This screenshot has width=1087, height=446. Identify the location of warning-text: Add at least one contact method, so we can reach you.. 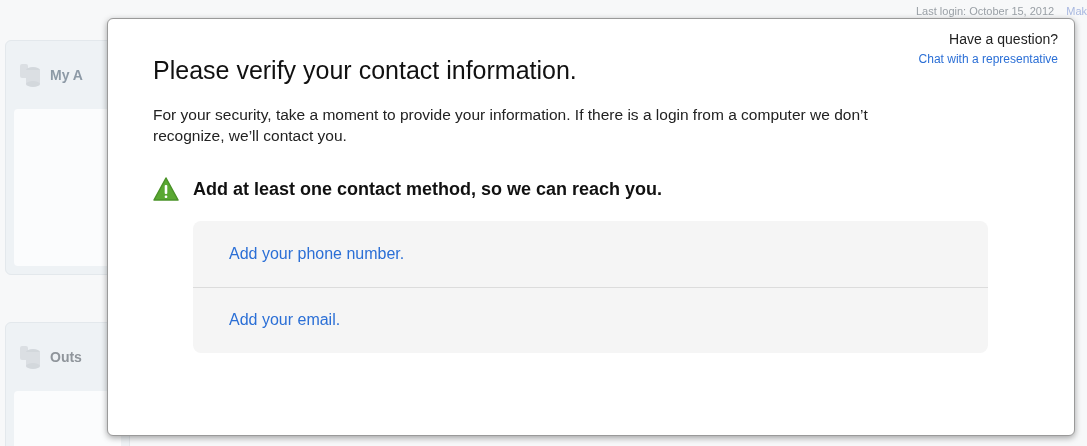
(428, 189).